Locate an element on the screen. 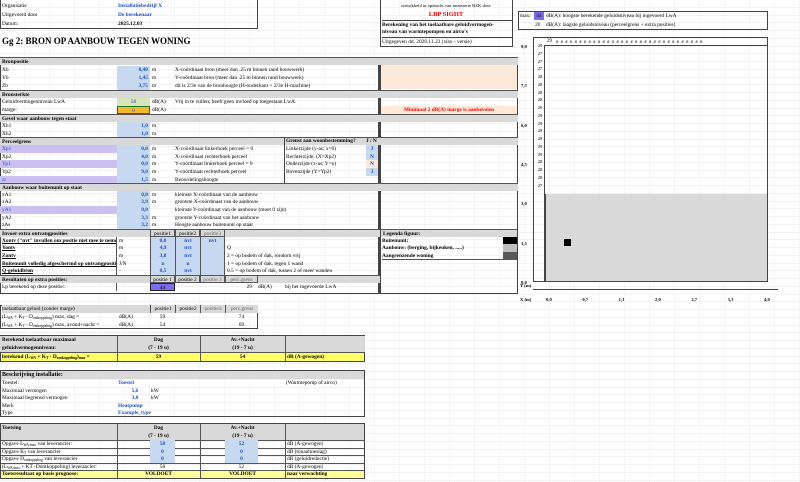  berekend-nacht-value: 54 is located at coordinates (242, 357).